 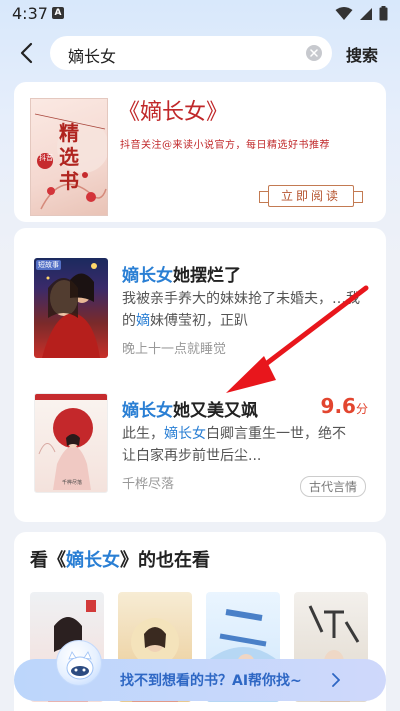 I want to click on also-title-highlight: 嫡长女, so click(x=93, y=560).